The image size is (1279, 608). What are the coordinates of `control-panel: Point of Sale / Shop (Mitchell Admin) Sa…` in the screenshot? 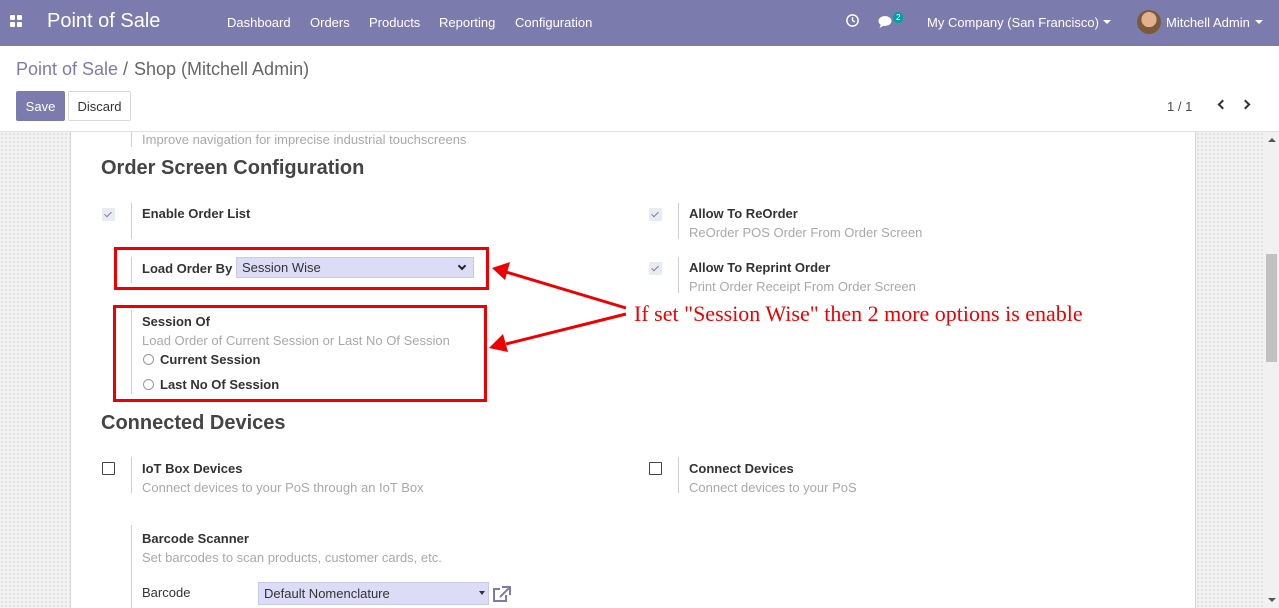 It's located at (639, 89).